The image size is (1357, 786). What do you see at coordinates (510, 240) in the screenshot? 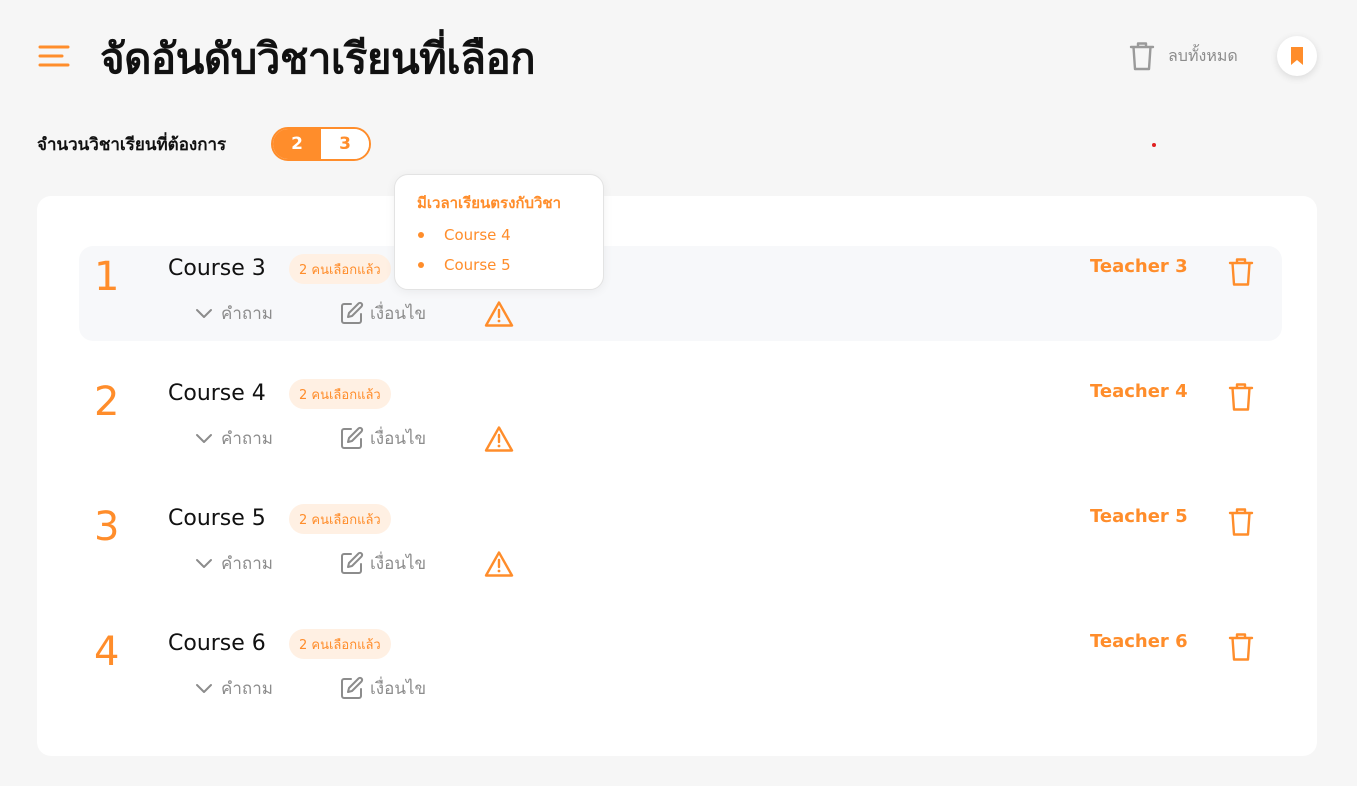
I see `conflict-item: Course 4` at bounding box center [510, 240].